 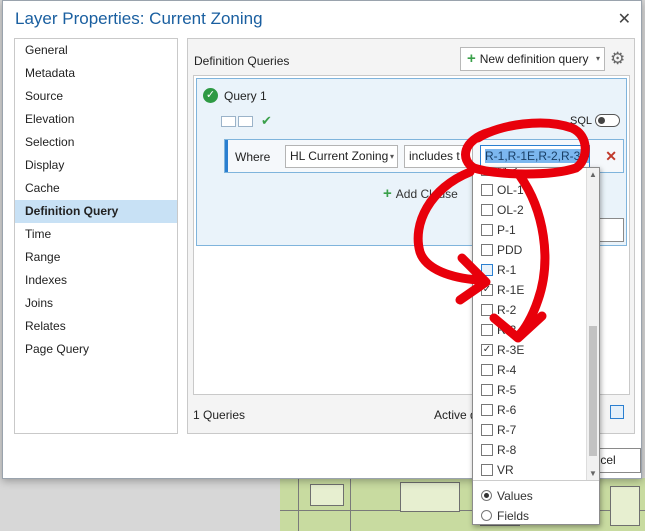 I want to click on nav-item-selection: Selection, so click(x=96, y=142).